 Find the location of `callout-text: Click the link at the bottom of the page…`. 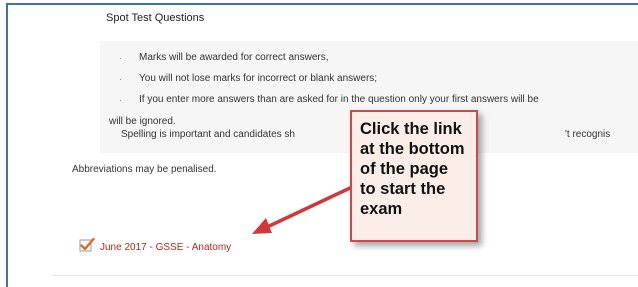

callout-text: Click the link at the bottom of the page… is located at coordinates (412, 169).